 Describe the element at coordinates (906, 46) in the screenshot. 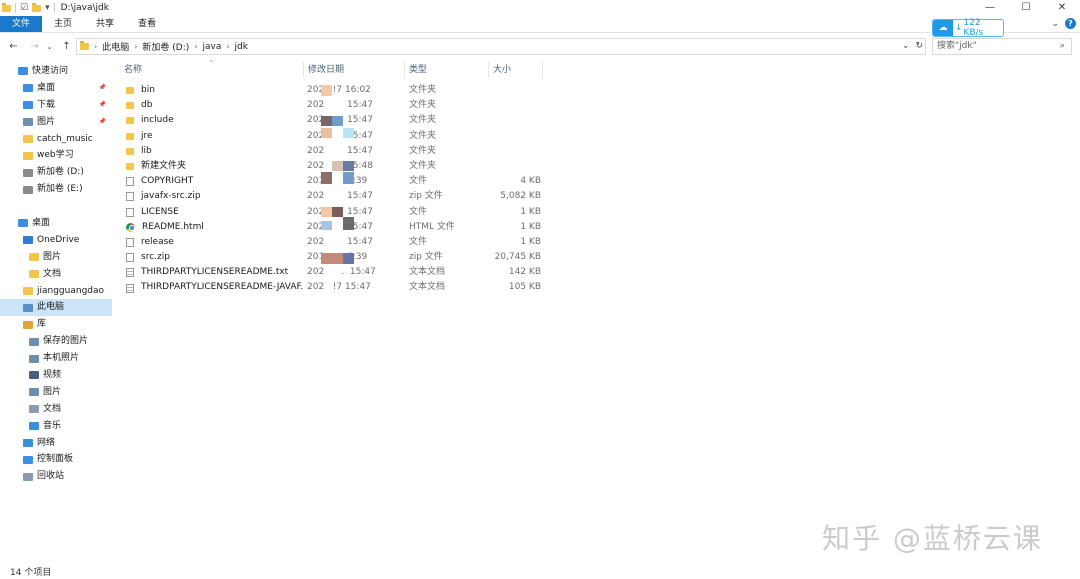

I see `address-history-icon: ⌄` at that location.